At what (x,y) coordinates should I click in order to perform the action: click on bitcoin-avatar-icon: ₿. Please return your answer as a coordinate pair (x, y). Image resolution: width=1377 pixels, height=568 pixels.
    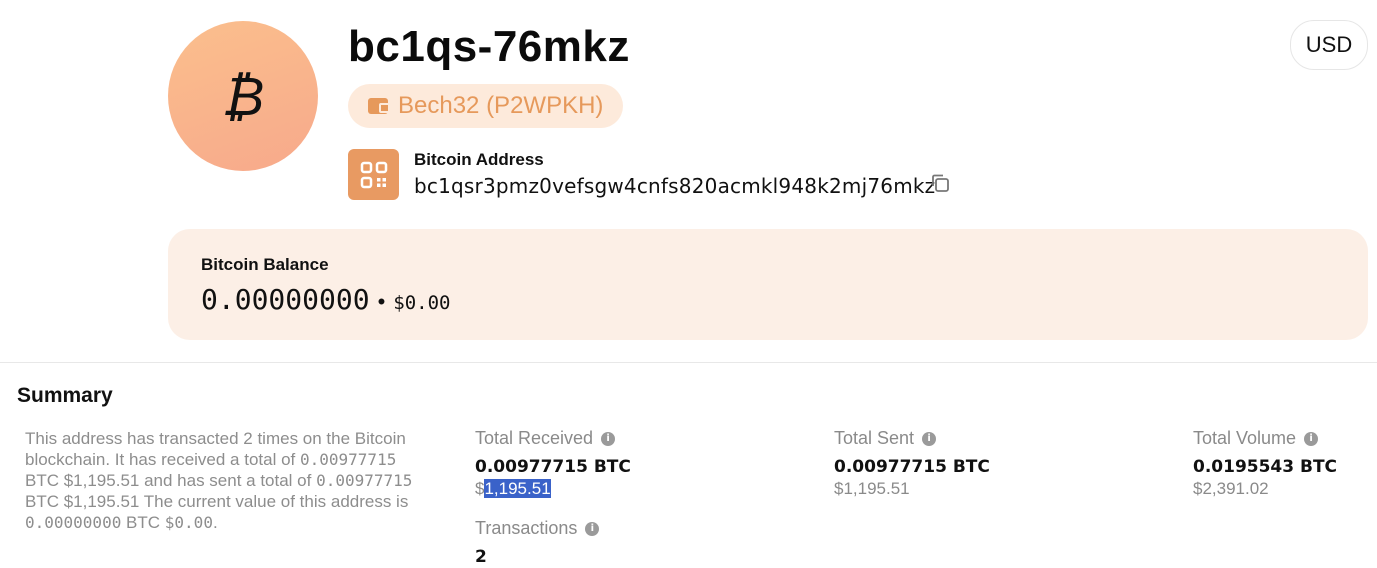
    Looking at the image, I should click on (243, 96).